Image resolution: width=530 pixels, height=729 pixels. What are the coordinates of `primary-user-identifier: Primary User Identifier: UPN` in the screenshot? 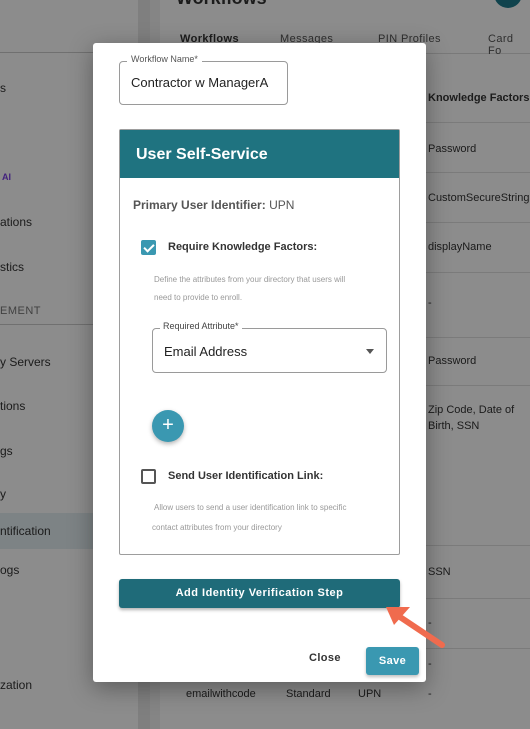 It's located at (213, 205).